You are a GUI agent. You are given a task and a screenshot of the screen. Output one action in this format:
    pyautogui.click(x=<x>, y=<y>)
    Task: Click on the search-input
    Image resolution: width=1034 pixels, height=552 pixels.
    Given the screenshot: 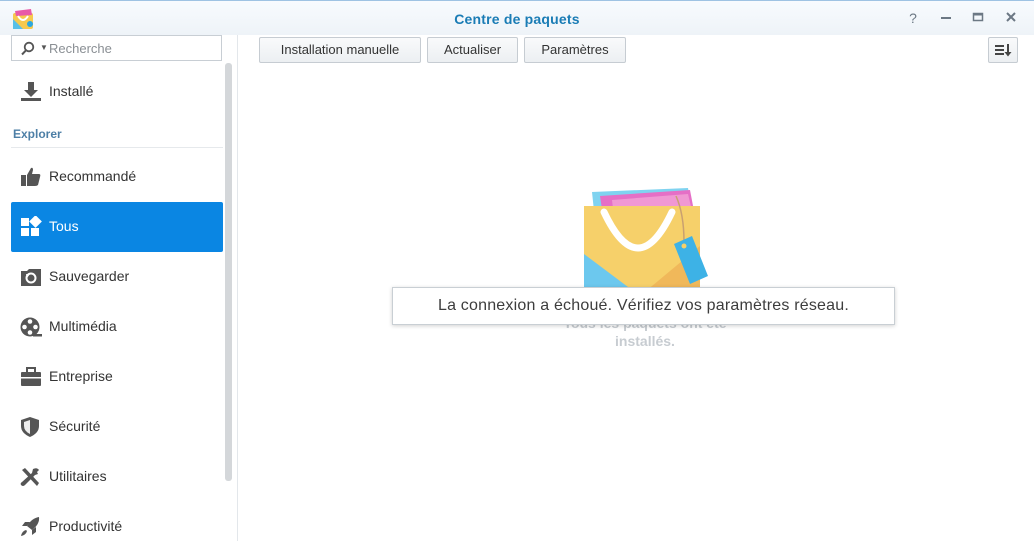 What is the action you would take?
    pyautogui.click(x=131, y=48)
    